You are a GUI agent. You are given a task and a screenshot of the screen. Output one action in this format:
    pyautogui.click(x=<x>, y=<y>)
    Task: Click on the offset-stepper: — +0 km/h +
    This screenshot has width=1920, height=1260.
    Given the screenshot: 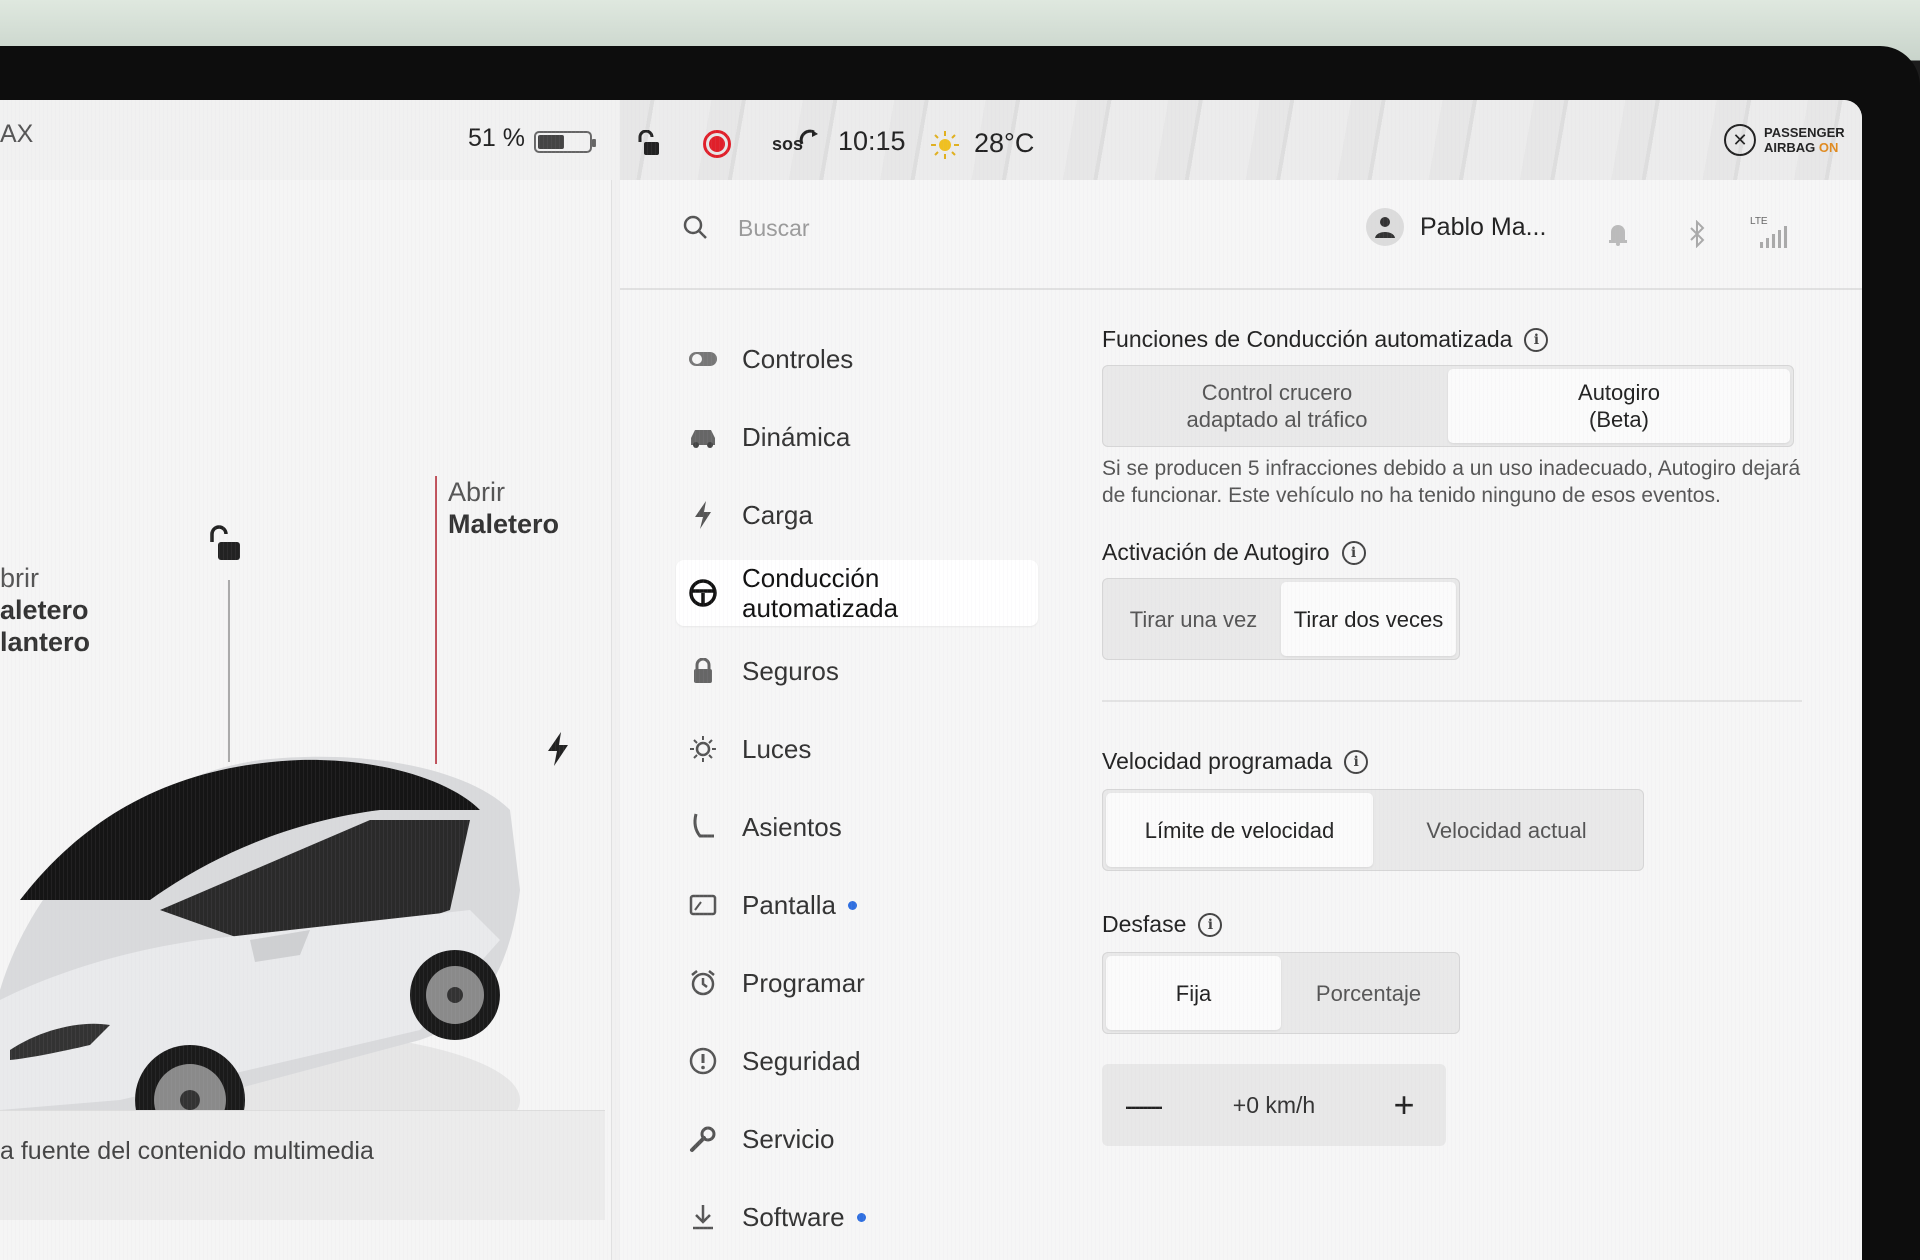 What is the action you would take?
    pyautogui.click(x=1274, y=1105)
    